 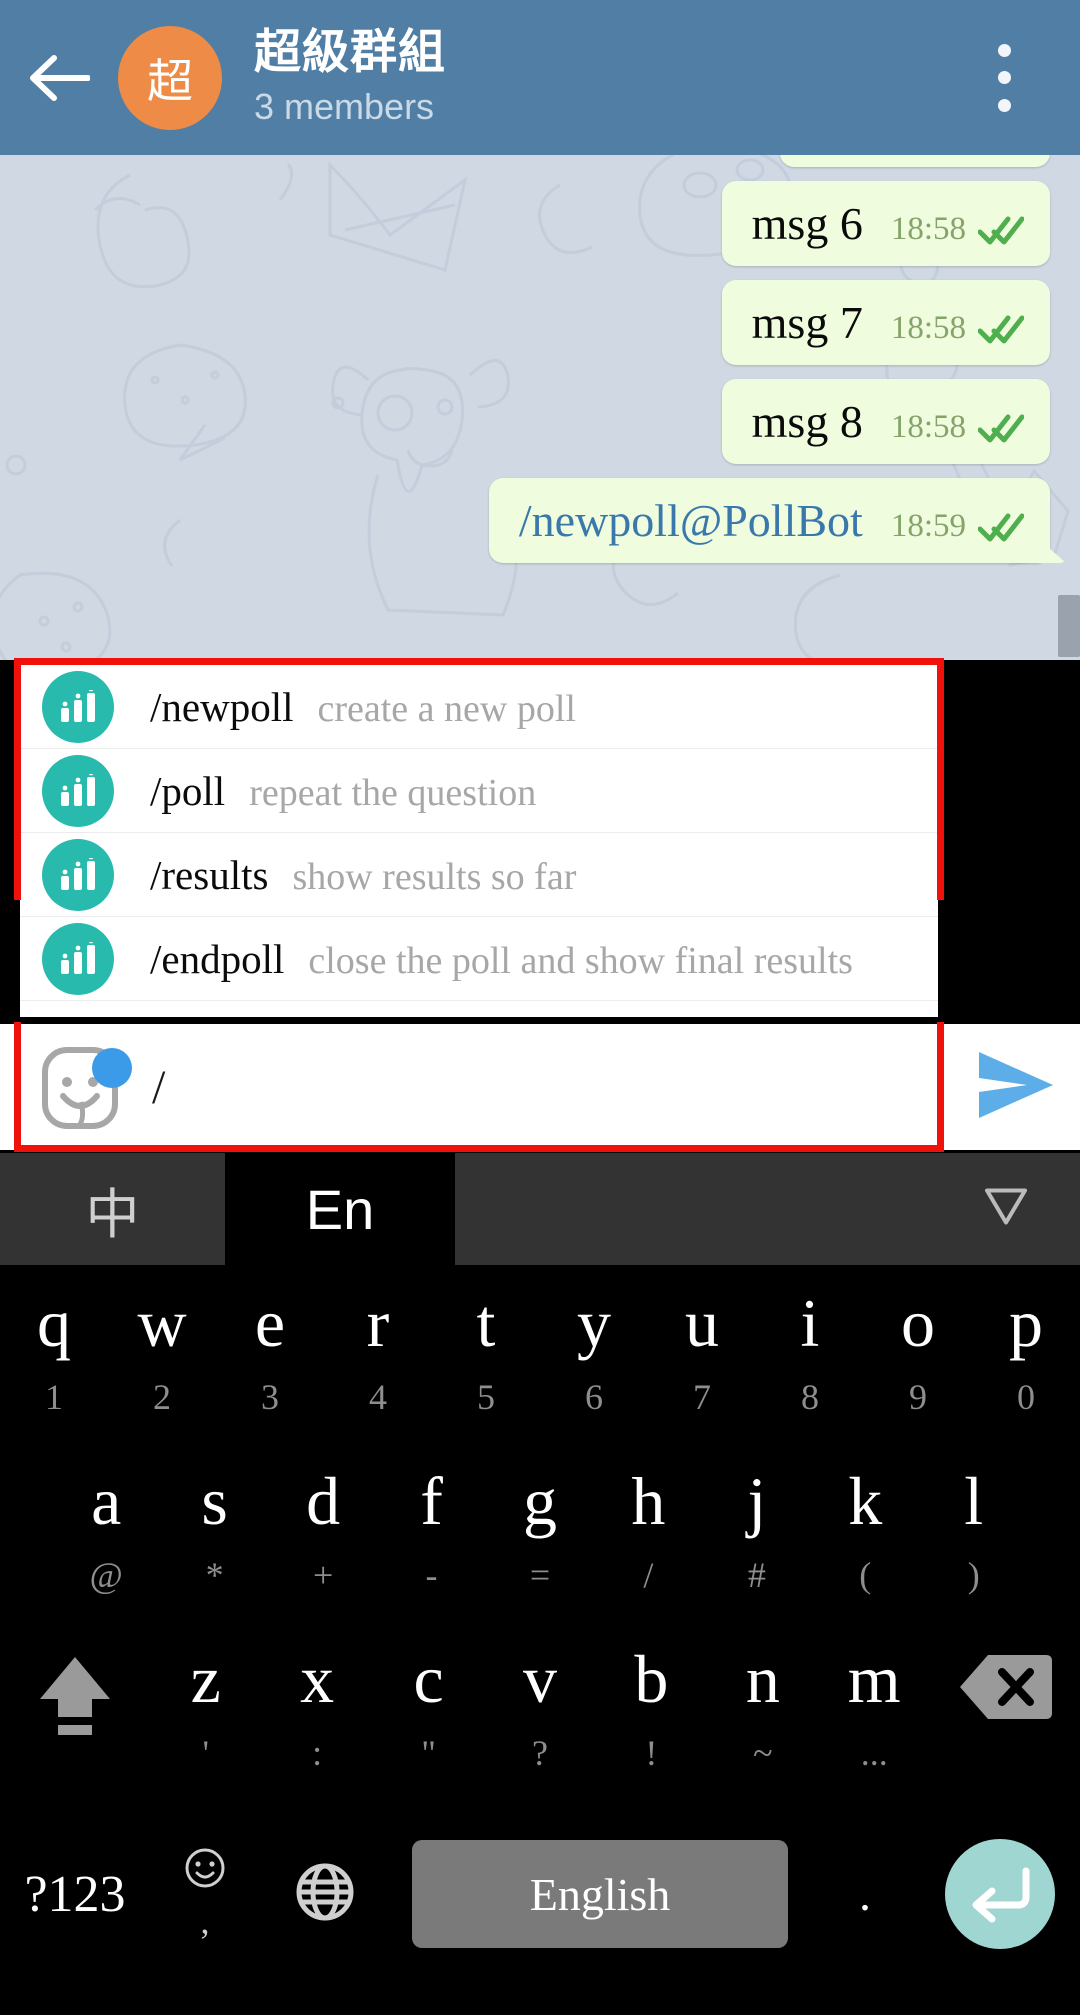 What do you see at coordinates (1069, 626) in the screenshot?
I see `chat-scrollbar` at bounding box center [1069, 626].